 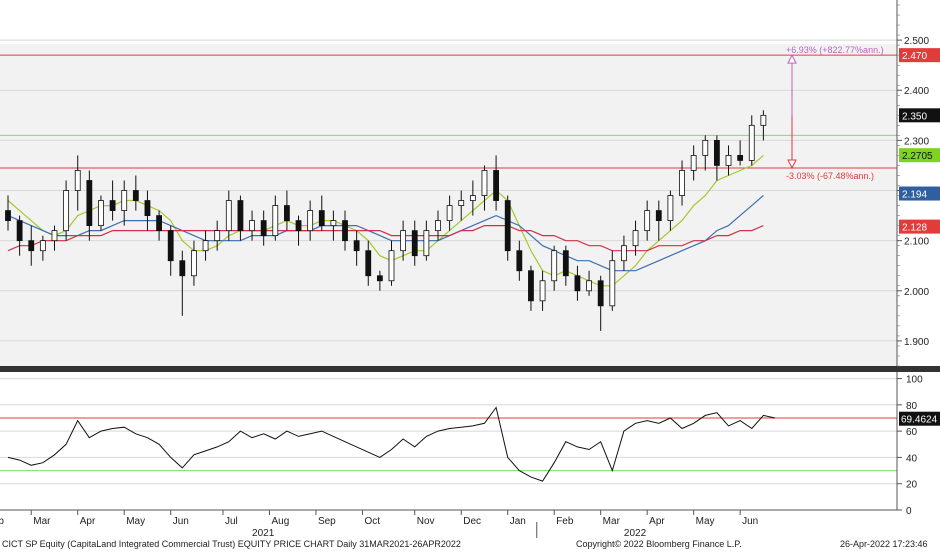 I want to click on month-label: Sep, so click(x=327, y=521).